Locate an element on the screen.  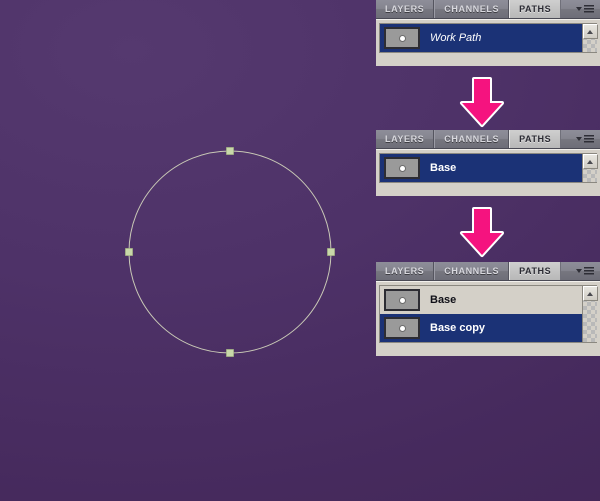
path-anchor-top is located at coordinates (230, 151).